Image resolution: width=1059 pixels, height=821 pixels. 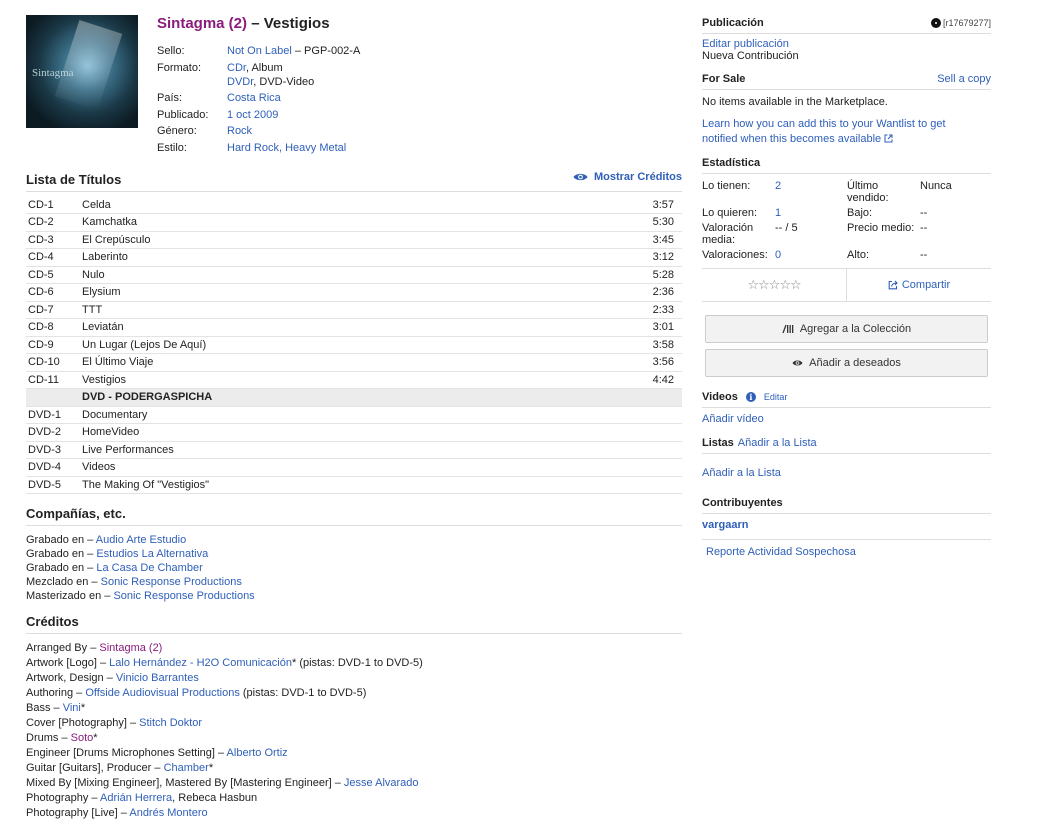 What do you see at coordinates (781, 552) in the screenshot?
I see `report-suspicious-link: Reporte Actividad Sospechosa` at bounding box center [781, 552].